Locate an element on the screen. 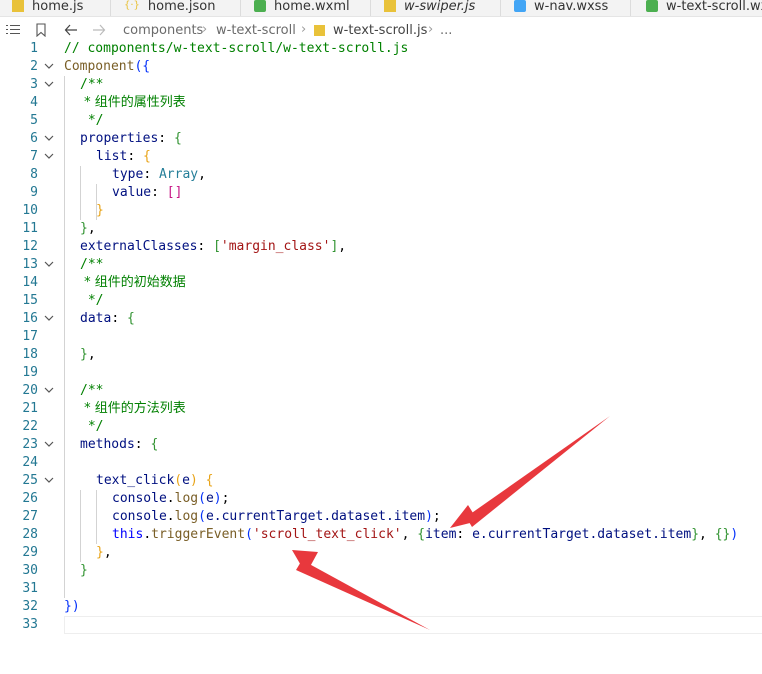 This screenshot has height=674, width=762. tab-w-nav-wxss: w-nav.wxss is located at coordinates (561, 8).